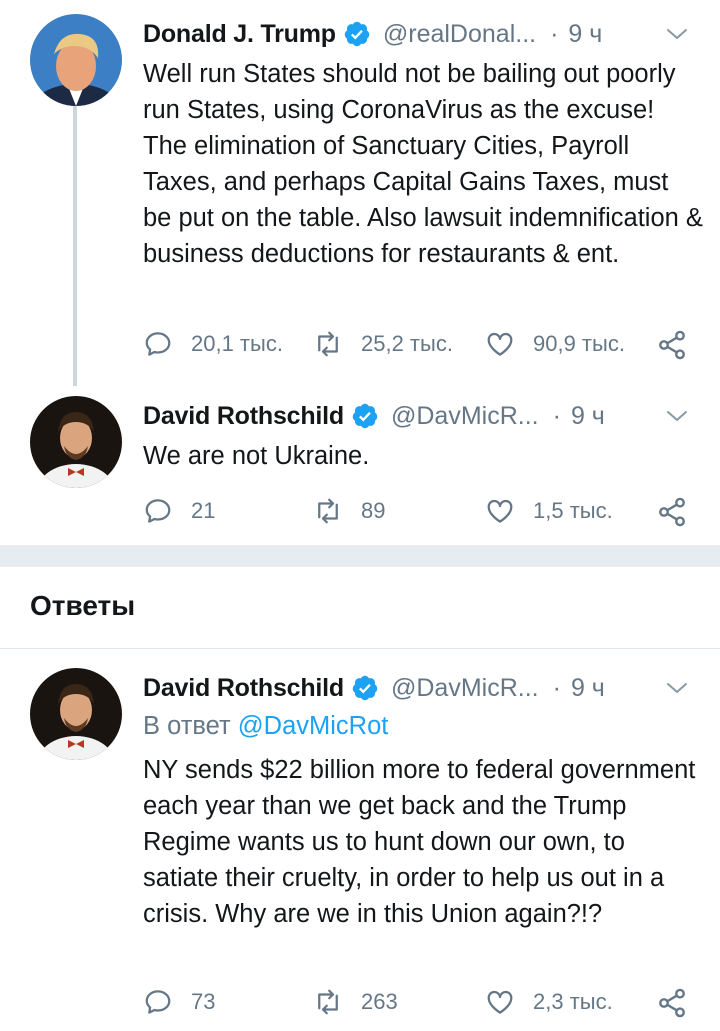 The width and height of the screenshot is (720, 1031). What do you see at coordinates (75, 246) in the screenshot?
I see `thread-line` at bounding box center [75, 246].